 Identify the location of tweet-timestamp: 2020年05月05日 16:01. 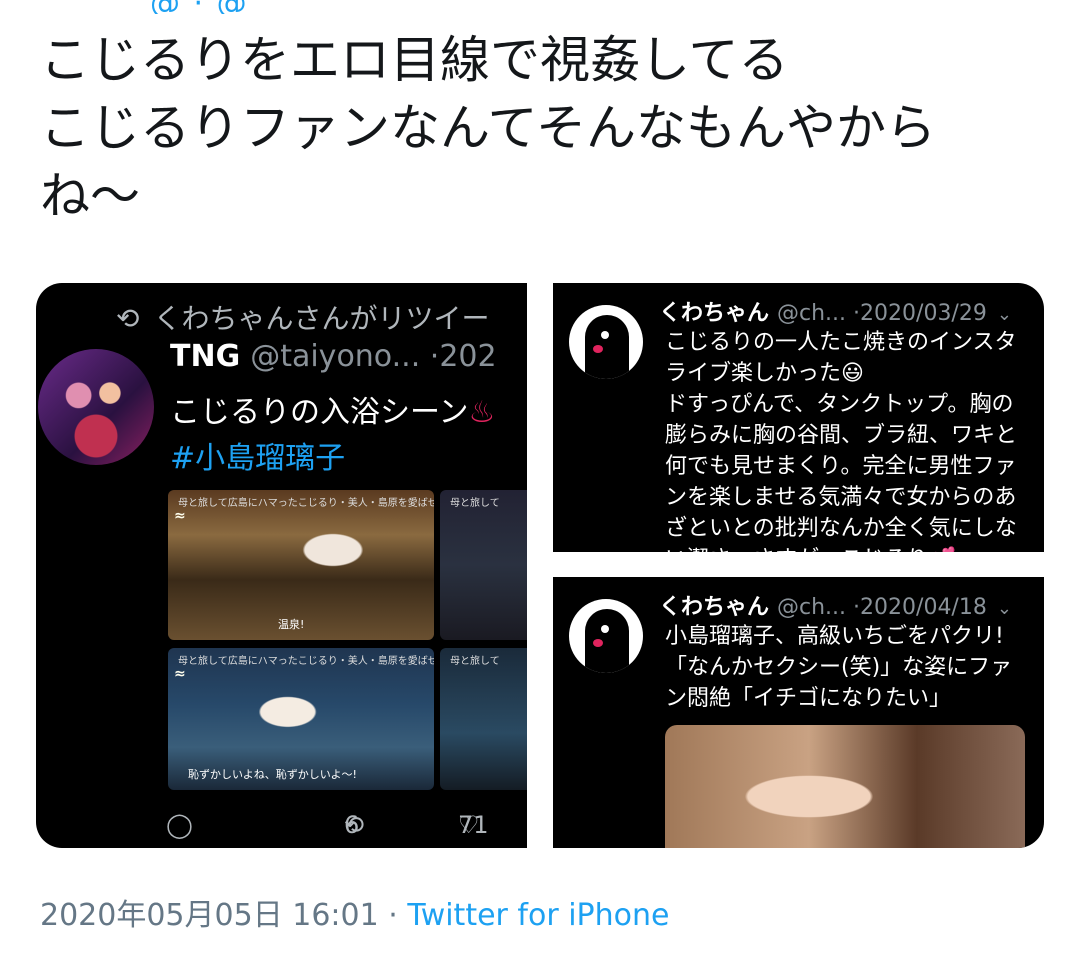
(209, 915).